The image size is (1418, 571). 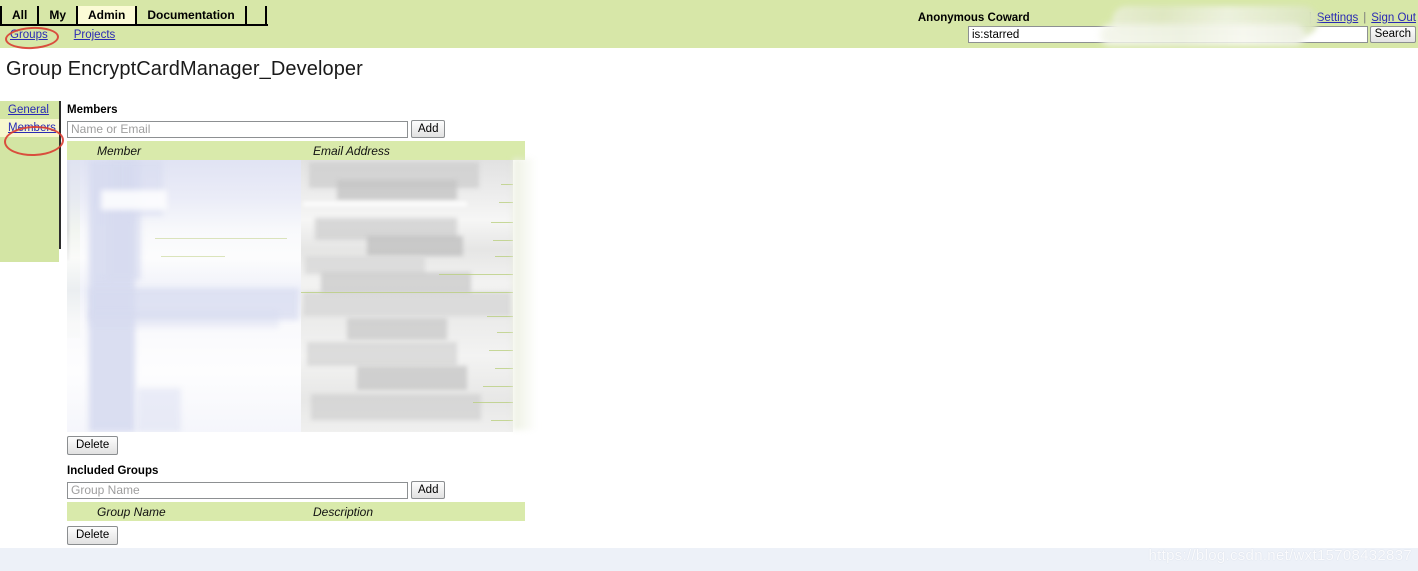 What do you see at coordinates (973, 17) in the screenshot?
I see `user-name-label: Anonymous Coward` at bounding box center [973, 17].